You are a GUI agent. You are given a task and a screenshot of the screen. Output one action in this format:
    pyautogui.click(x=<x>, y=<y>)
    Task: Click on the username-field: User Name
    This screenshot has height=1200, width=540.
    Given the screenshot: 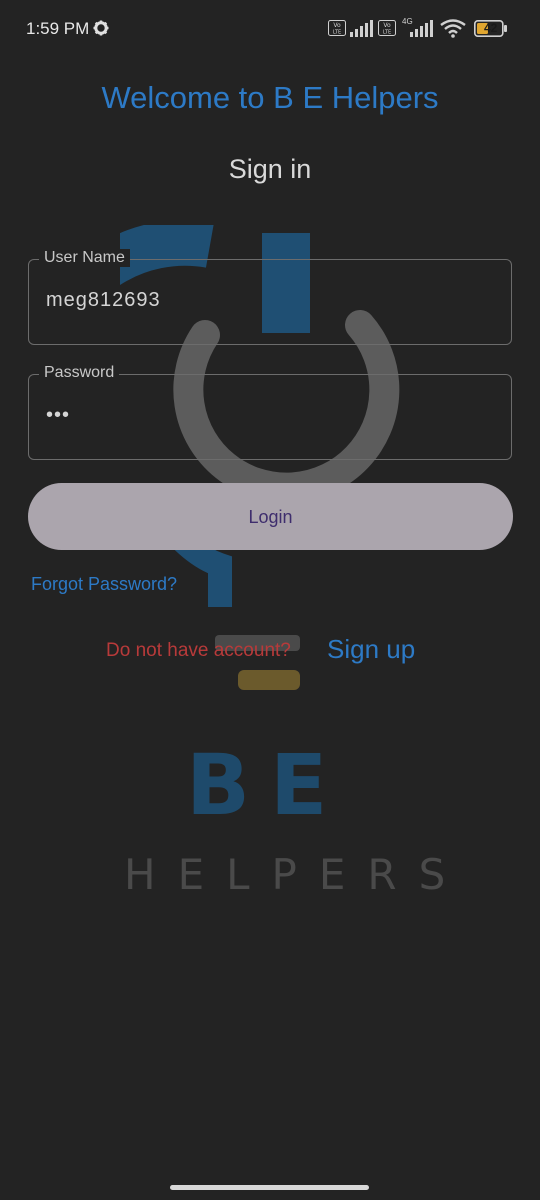 What is the action you would take?
    pyautogui.click(x=270, y=297)
    